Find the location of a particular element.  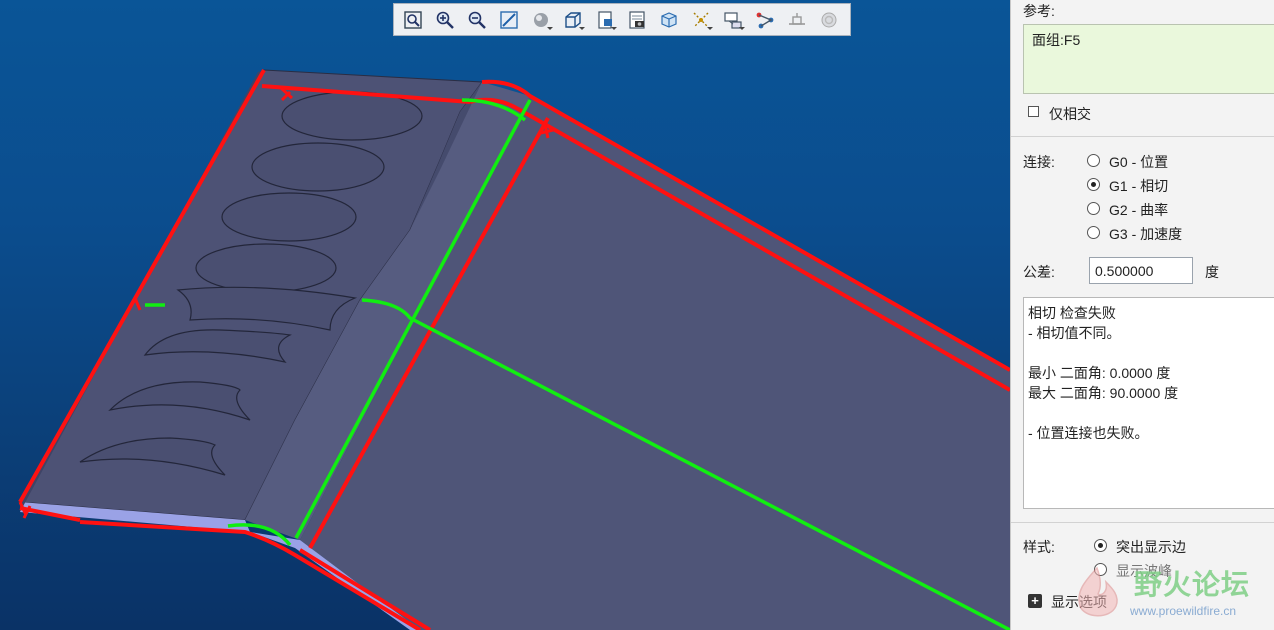

connection-option-g2: G2 - 曲率 is located at coordinates (1139, 210).